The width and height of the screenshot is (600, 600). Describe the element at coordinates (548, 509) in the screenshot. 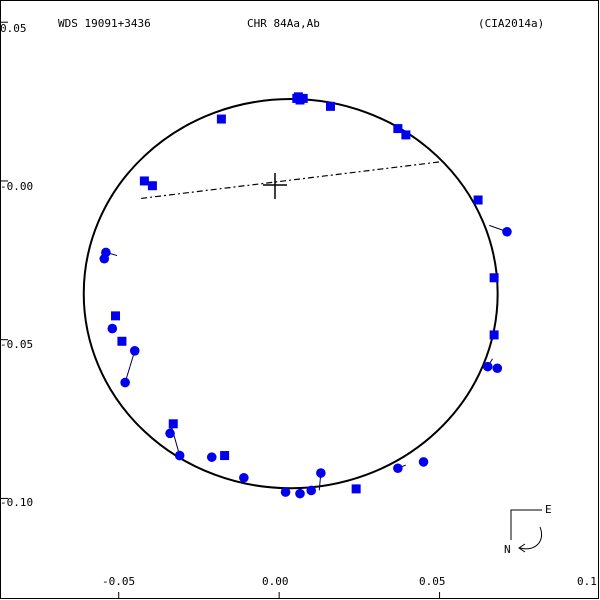

I see `compass-east-label: E` at that location.